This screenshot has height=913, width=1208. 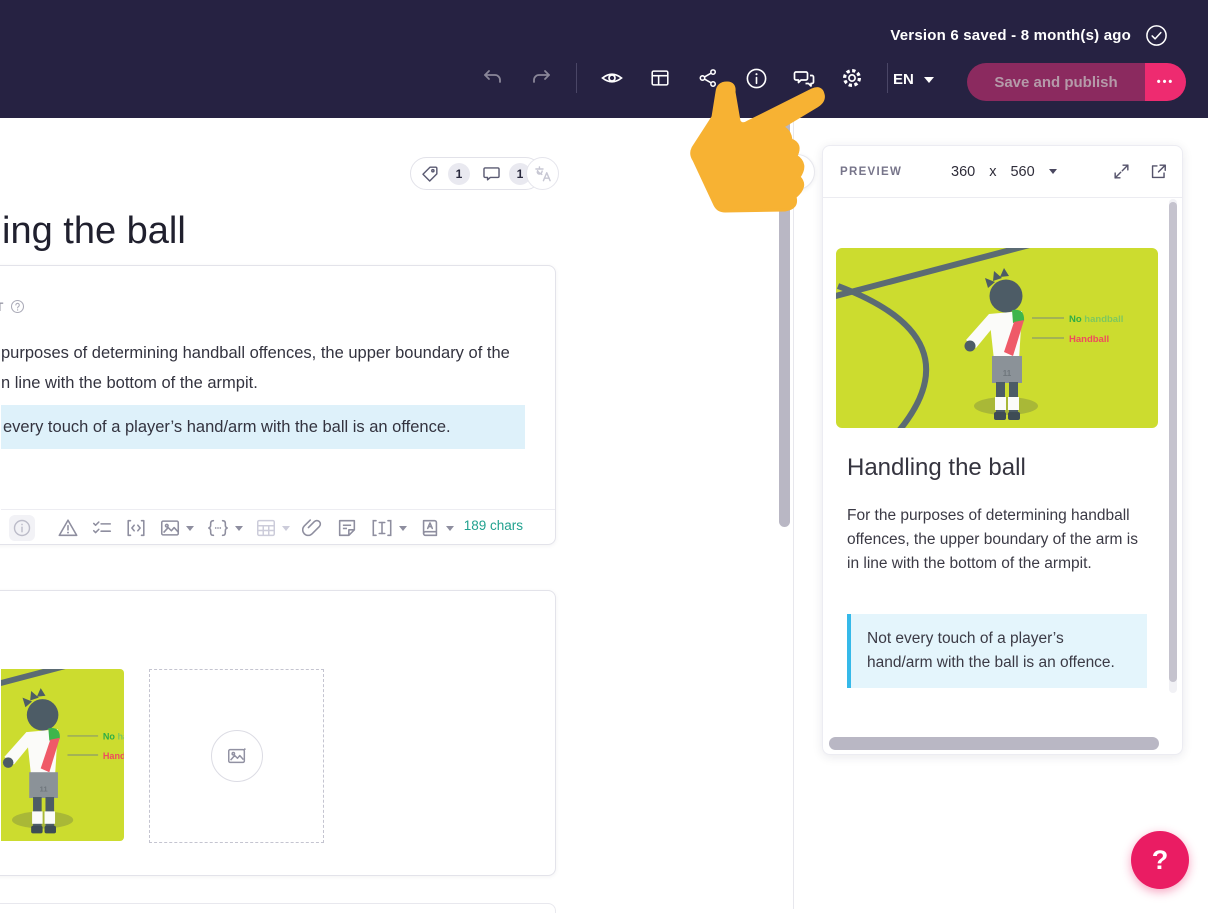 What do you see at coordinates (936, 467) in the screenshot?
I see `preview-card-title: Handling the ball` at bounding box center [936, 467].